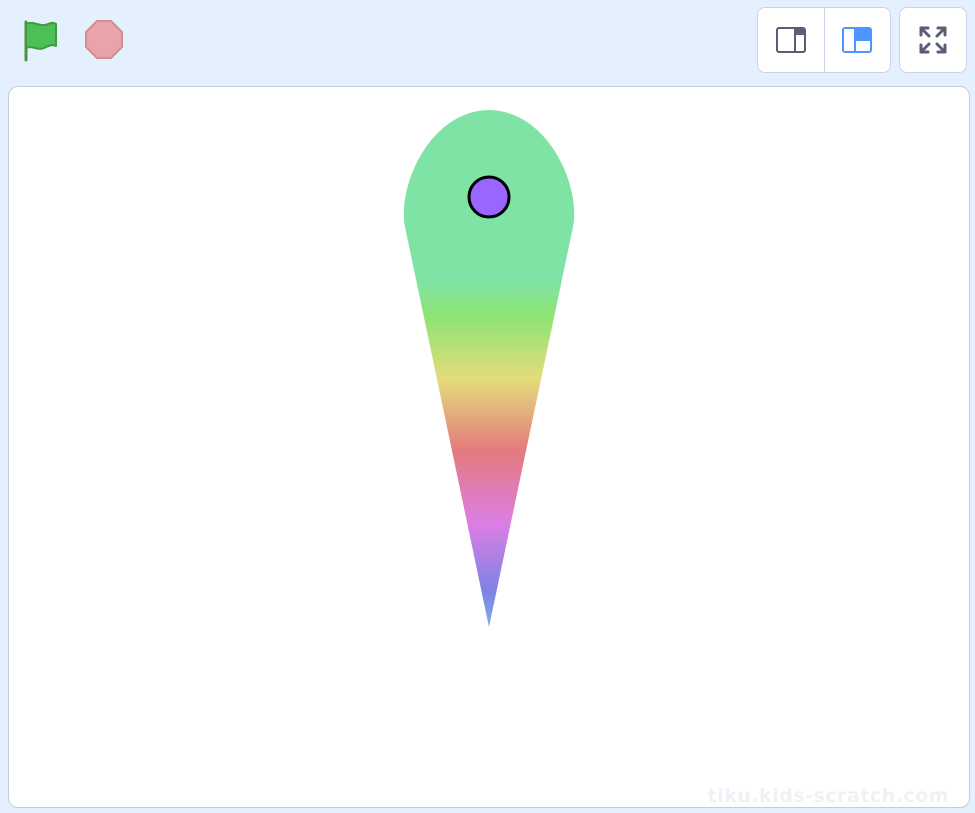  I want to click on fullscreen-icon, so click(933, 40).